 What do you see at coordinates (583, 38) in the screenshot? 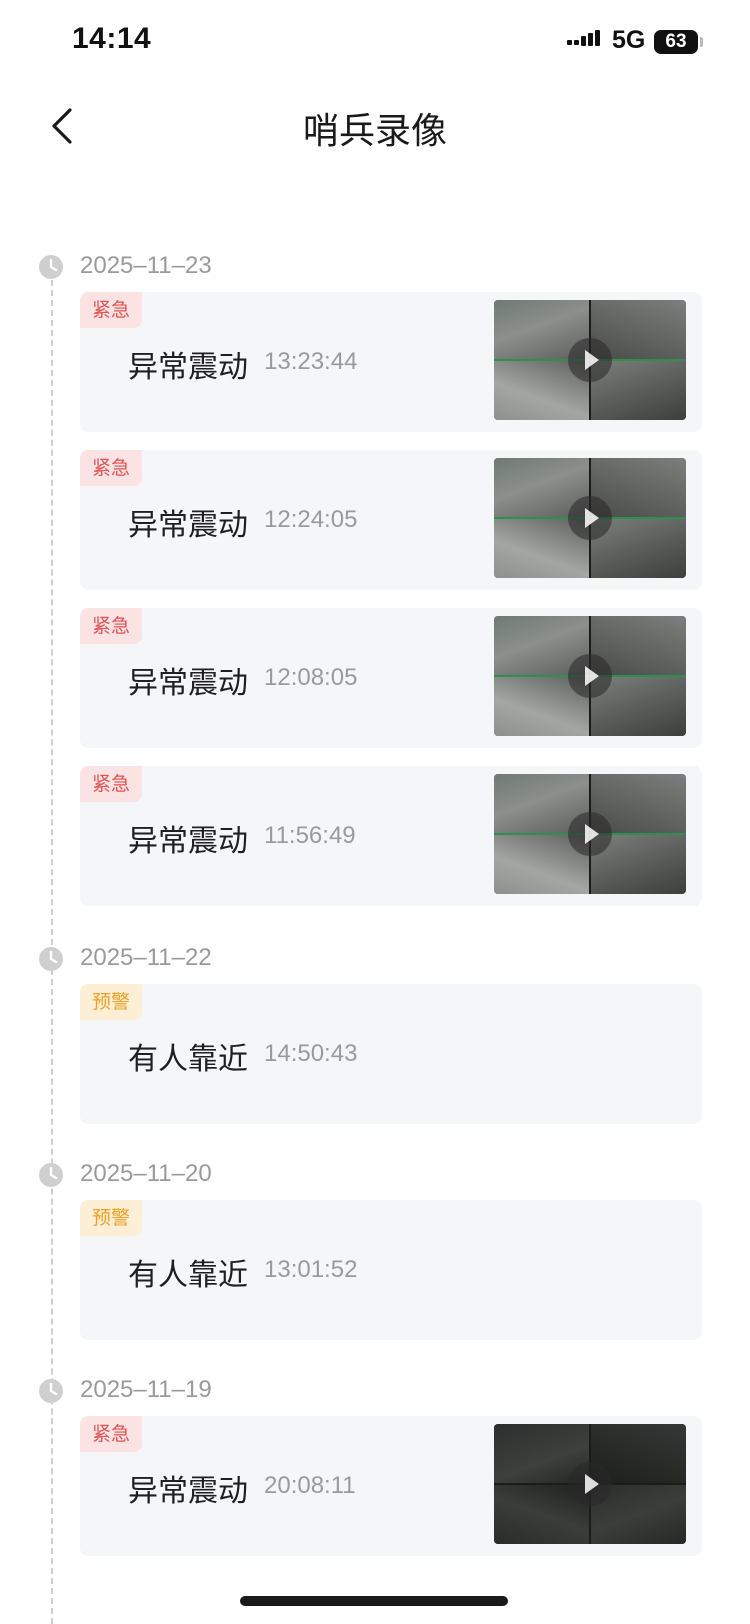
I see `signal-icon` at bounding box center [583, 38].